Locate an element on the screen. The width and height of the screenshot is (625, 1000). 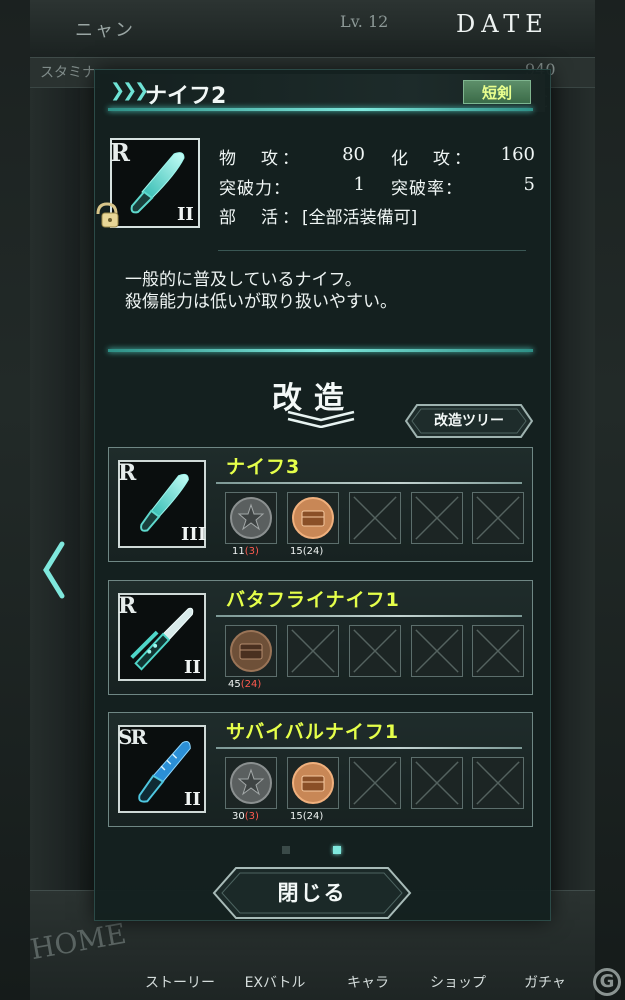
stamina-label: スタミナ is located at coordinates (68, 73).